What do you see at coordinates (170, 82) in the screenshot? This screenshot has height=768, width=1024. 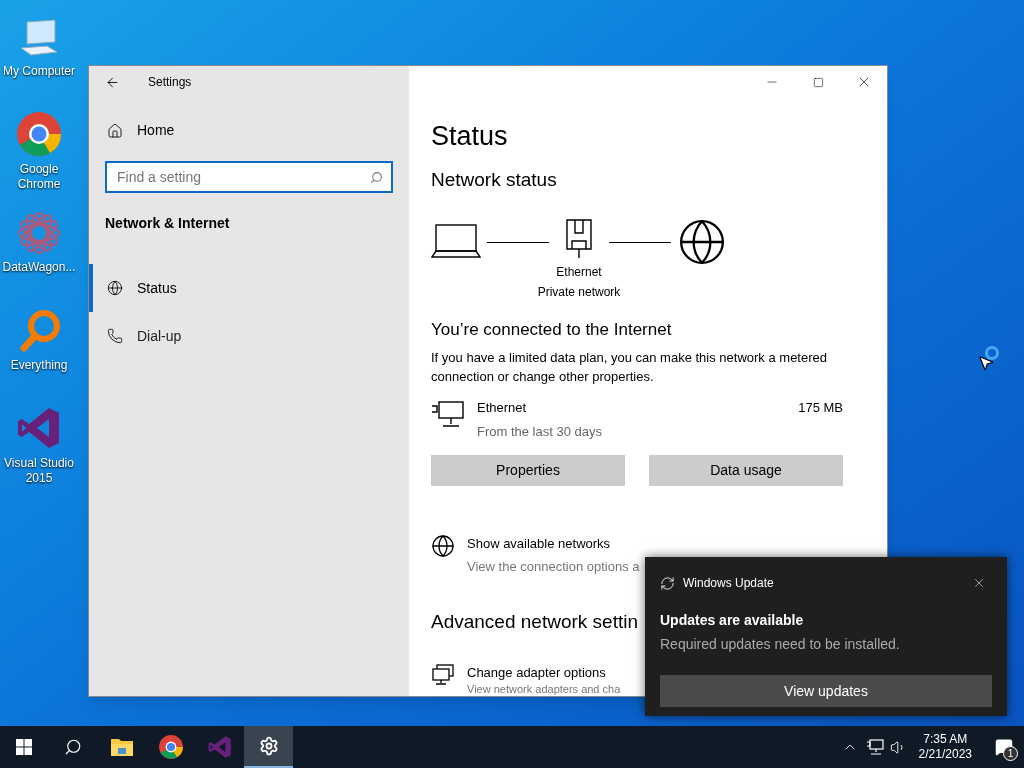 I see `window-title: Settings` at bounding box center [170, 82].